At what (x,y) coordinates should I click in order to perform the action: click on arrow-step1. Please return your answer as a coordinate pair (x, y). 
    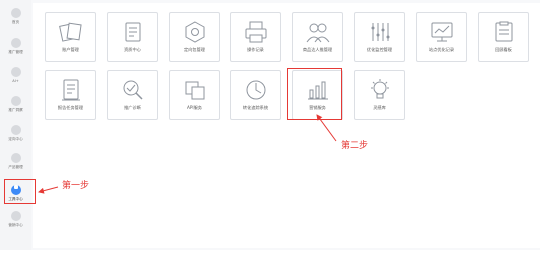
    Looking at the image, I should click on (48, 190).